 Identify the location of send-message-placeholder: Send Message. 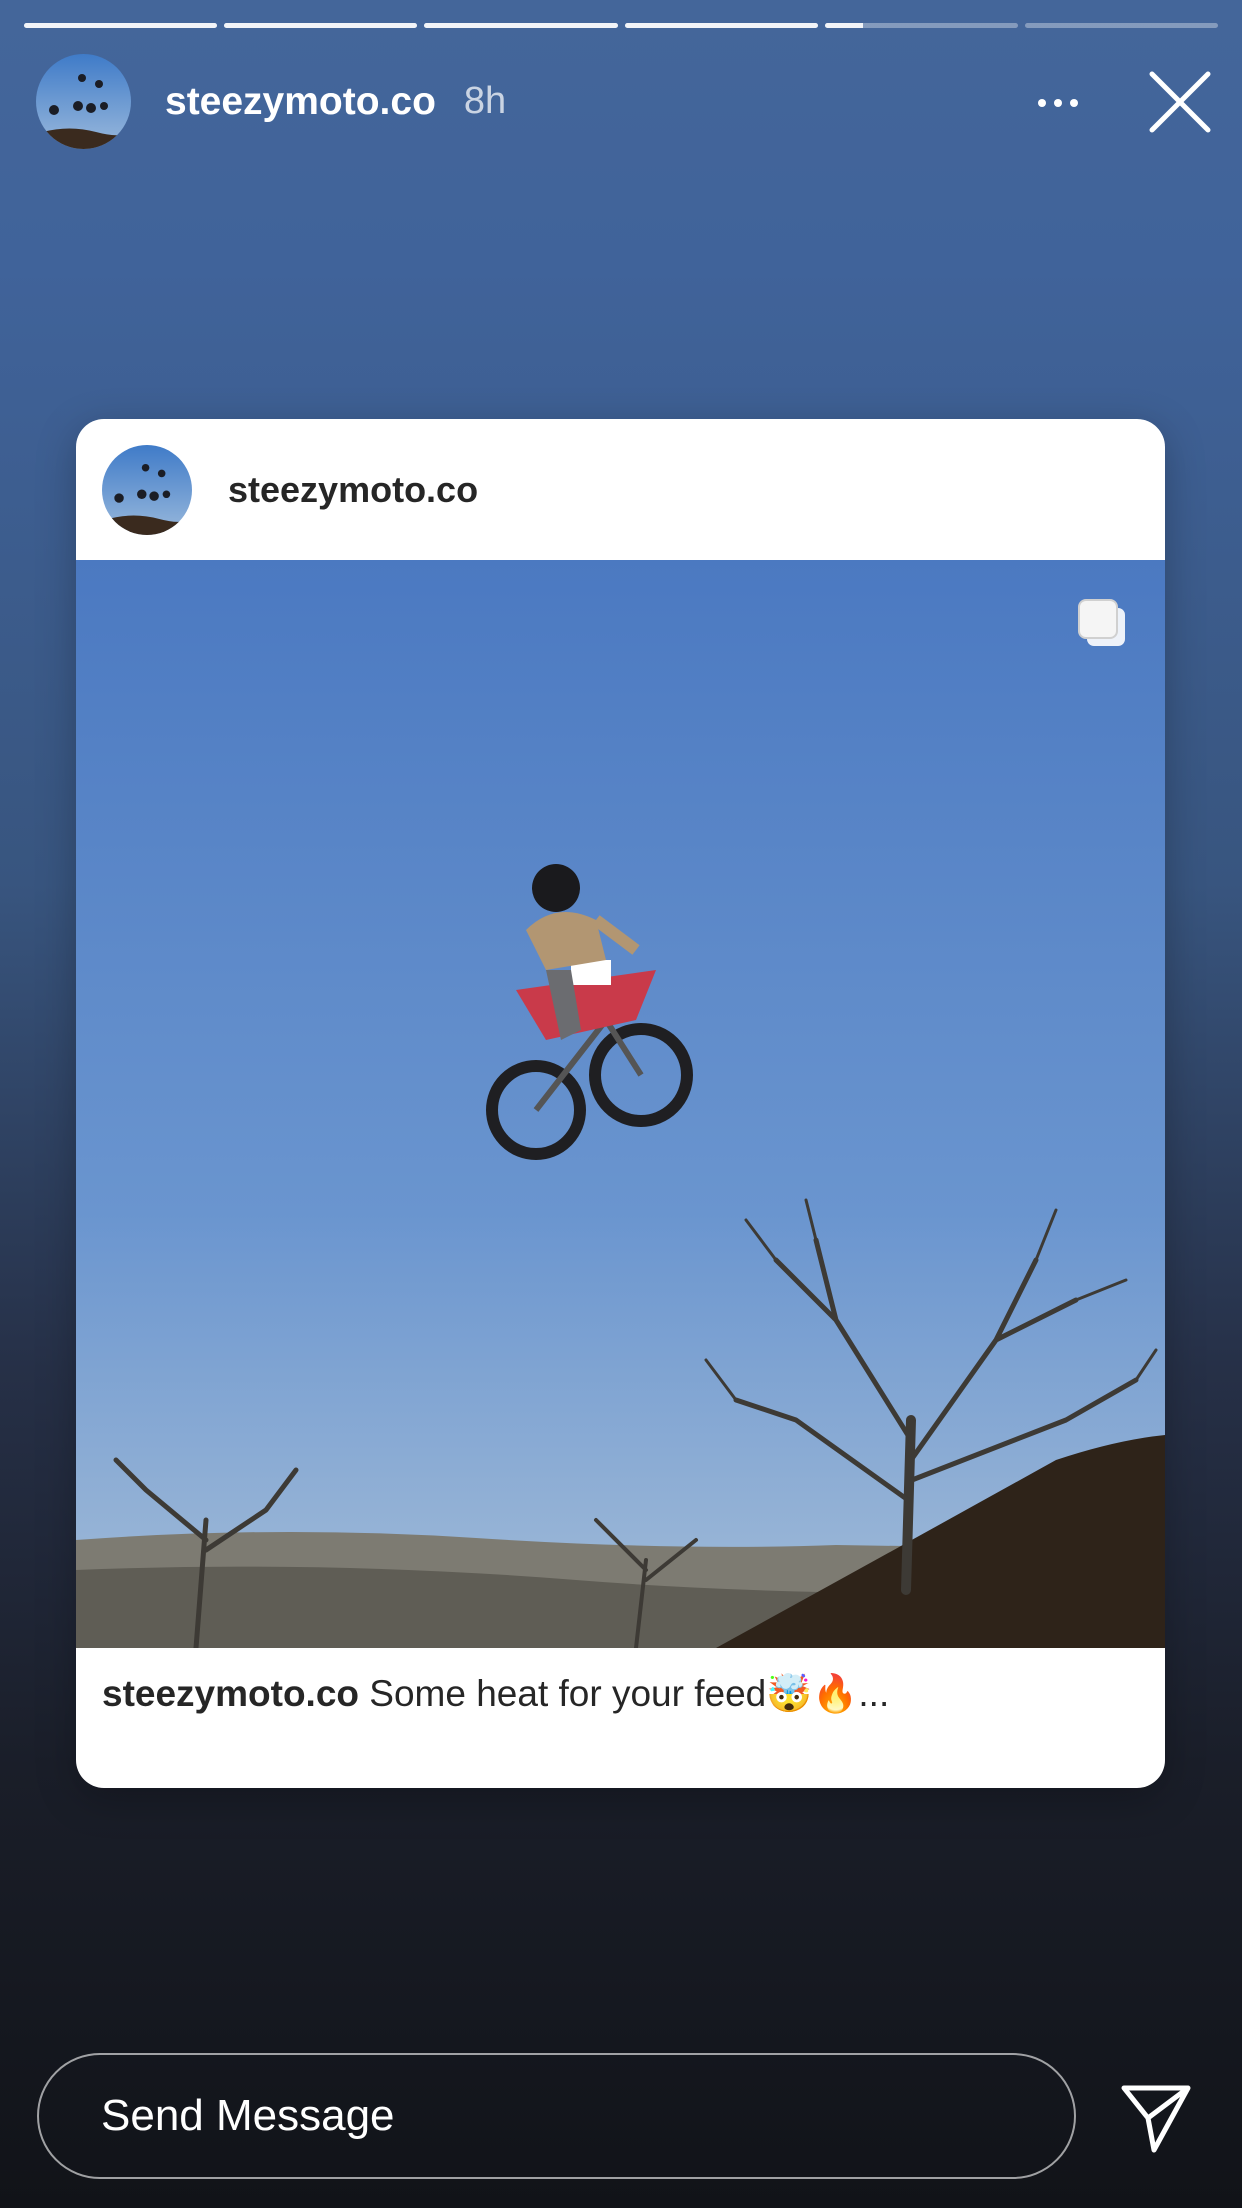
(248, 2115).